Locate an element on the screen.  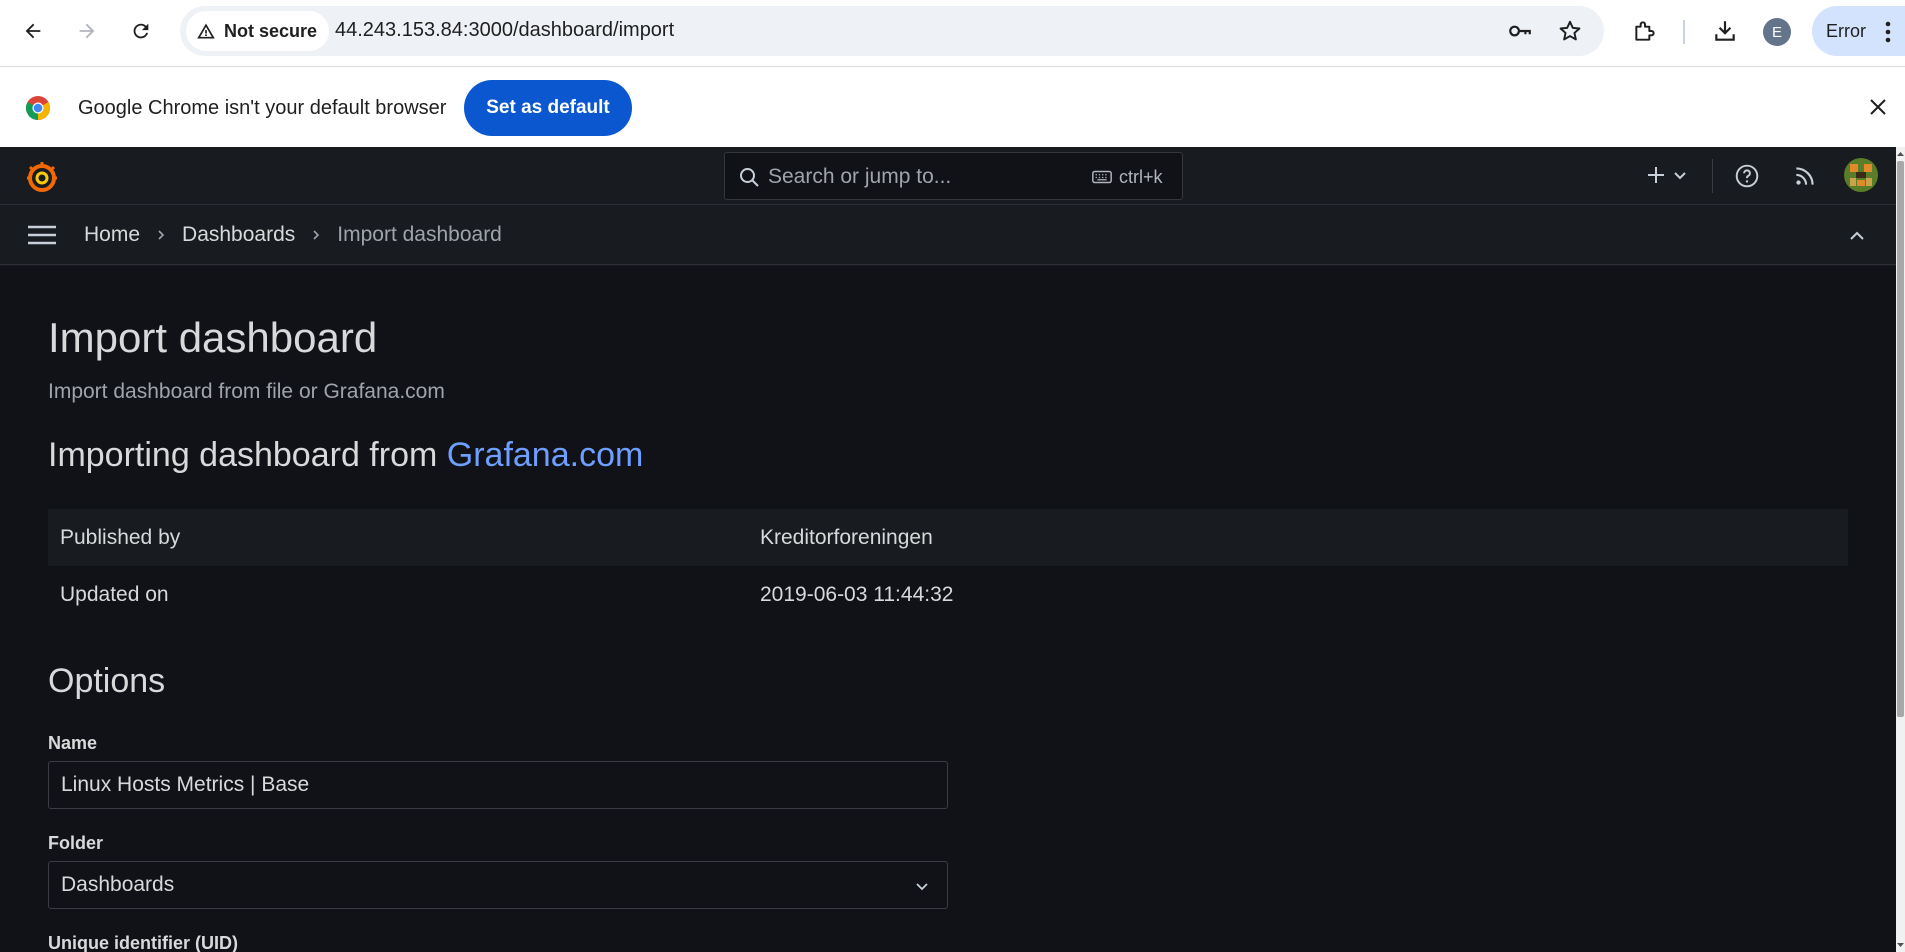
close-icon is located at coordinates (1878, 107).